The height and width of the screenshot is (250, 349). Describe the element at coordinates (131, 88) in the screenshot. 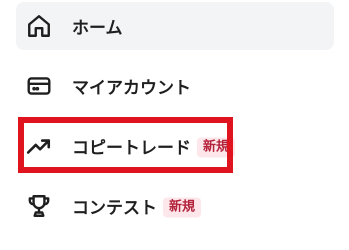

I see `sidebar-item-label: マイアカウント` at that location.